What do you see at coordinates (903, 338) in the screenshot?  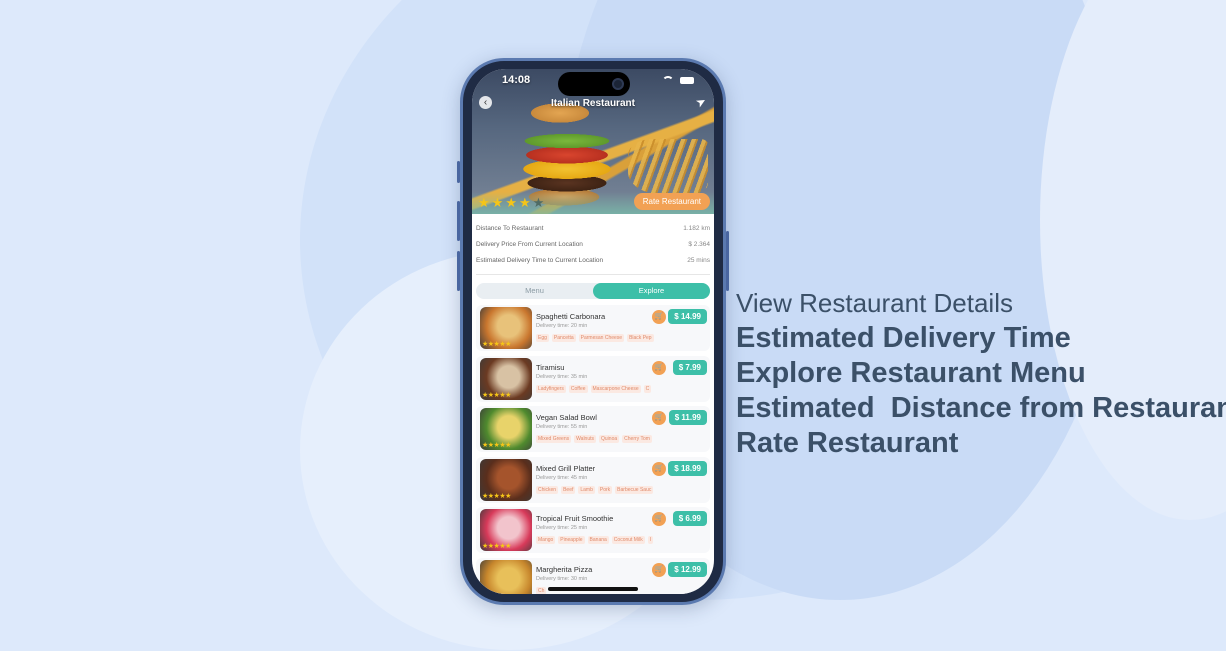 I see `feature-item: Estimated Delivery Time` at bounding box center [903, 338].